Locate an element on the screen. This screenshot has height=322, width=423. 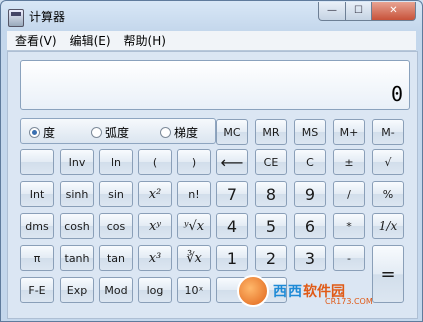
percent-button: % is located at coordinates (388, 194).